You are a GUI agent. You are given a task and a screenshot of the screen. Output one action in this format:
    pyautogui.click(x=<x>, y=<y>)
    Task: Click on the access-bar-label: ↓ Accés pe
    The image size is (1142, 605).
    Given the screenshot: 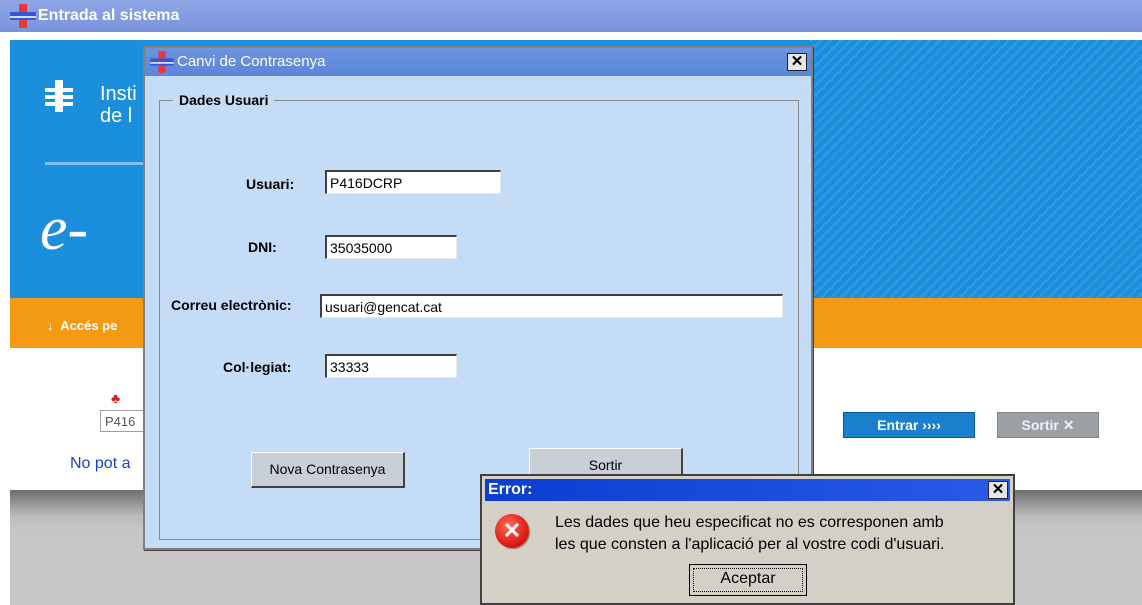 What is the action you would take?
    pyautogui.click(x=82, y=325)
    